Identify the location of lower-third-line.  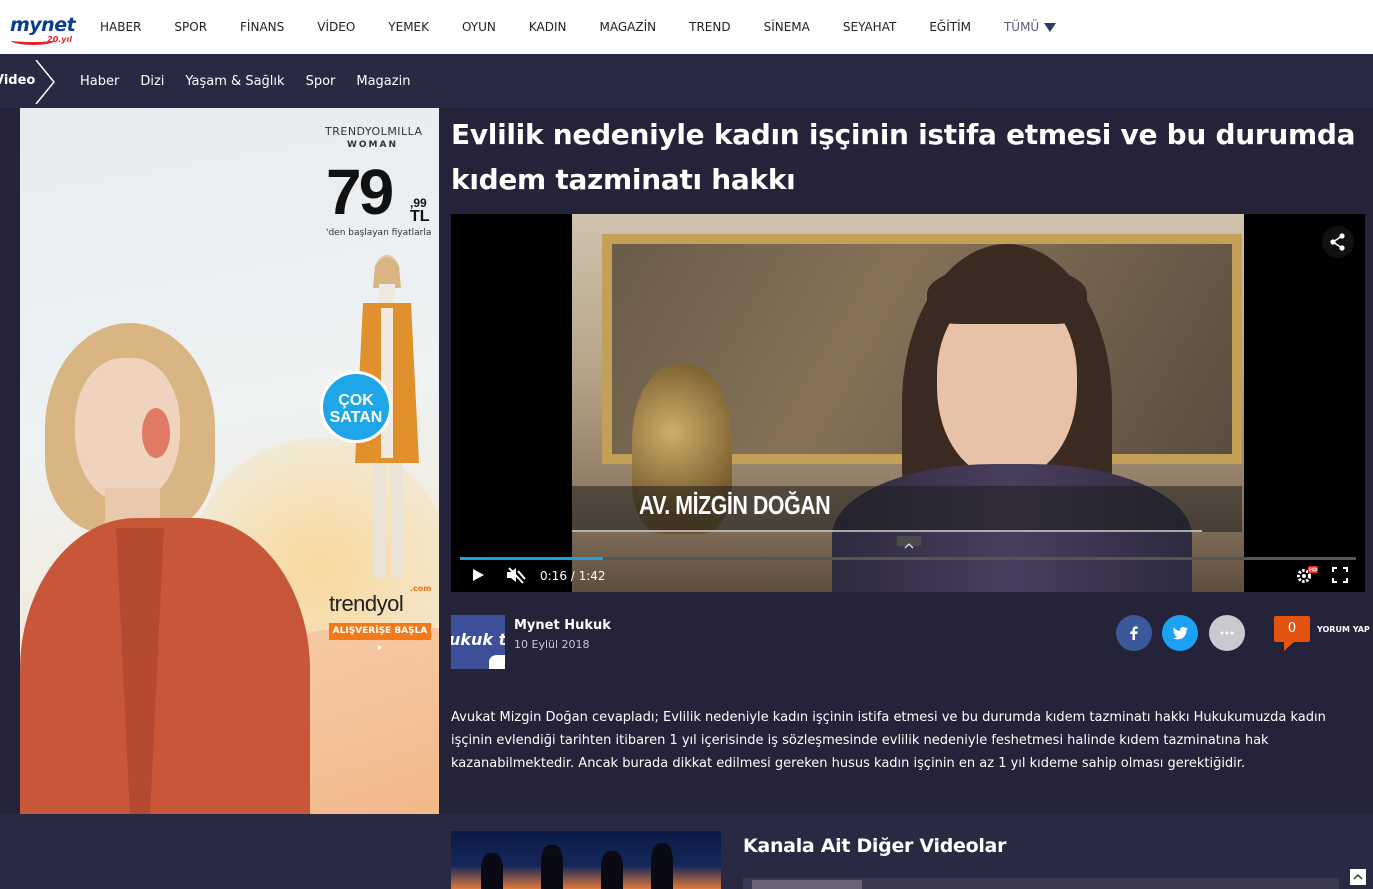
(887, 531).